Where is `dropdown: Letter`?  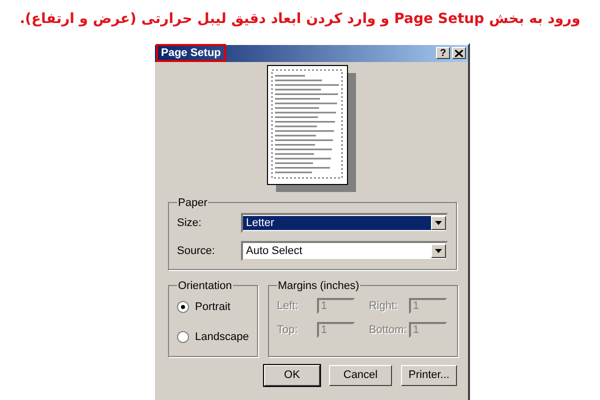 dropdown: Letter is located at coordinates (344, 222).